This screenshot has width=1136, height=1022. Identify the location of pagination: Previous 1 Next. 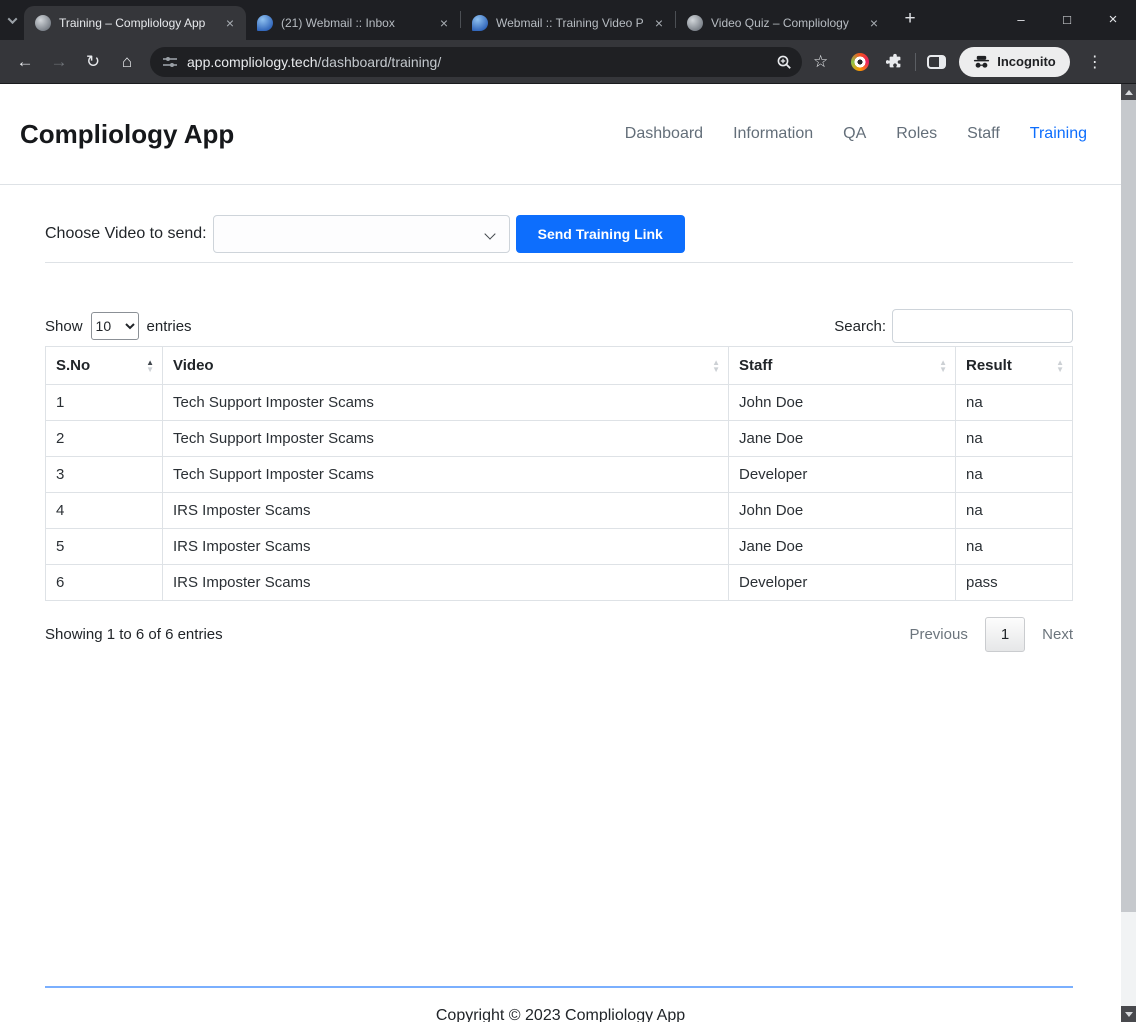
(991, 634).